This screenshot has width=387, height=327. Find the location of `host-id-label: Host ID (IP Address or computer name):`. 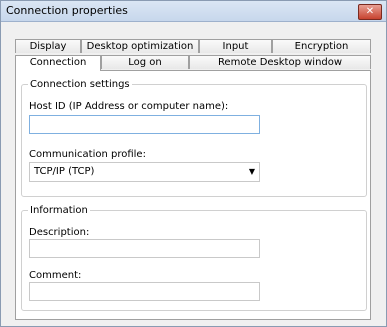

host-id-label: Host ID (IP Address or computer name): is located at coordinates (129, 106).